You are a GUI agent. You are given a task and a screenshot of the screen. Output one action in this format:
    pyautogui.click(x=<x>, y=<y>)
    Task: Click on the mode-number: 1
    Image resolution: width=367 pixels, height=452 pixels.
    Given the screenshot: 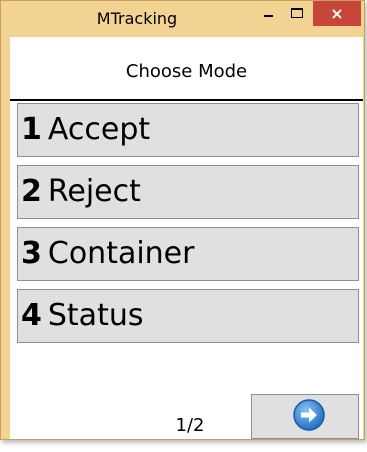 What is the action you would take?
    pyautogui.click(x=31, y=129)
    